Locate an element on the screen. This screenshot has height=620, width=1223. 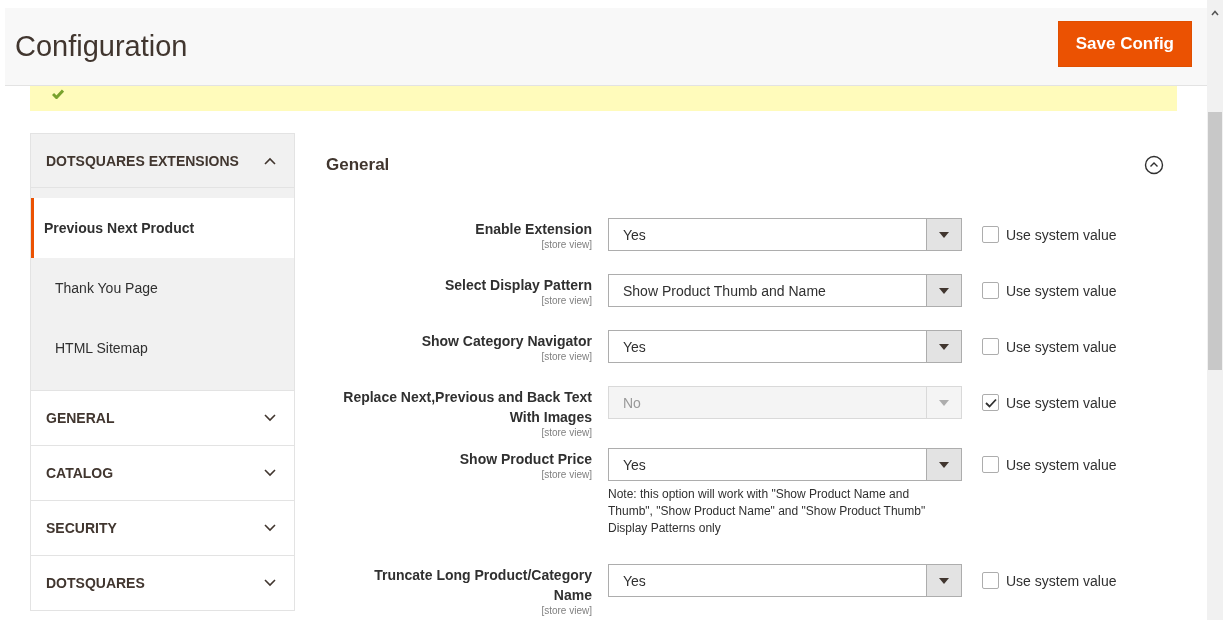
sidebar-item: Previous Next Product is located at coordinates (162, 228).